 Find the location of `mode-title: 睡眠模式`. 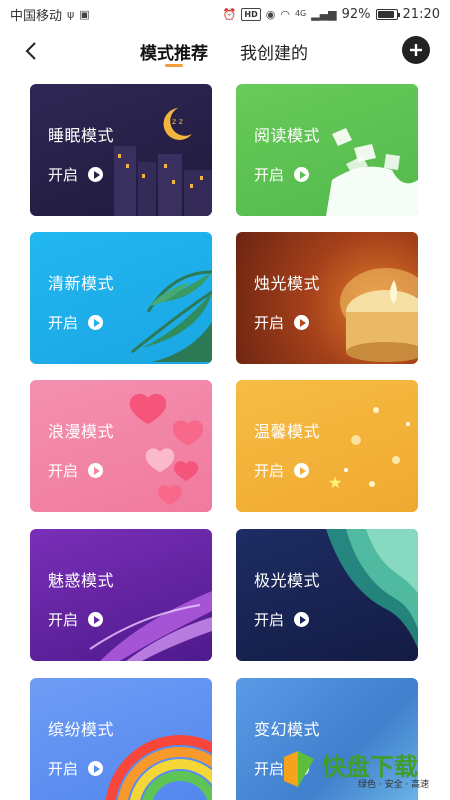

mode-title: 睡眠模式 is located at coordinates (81, 135).